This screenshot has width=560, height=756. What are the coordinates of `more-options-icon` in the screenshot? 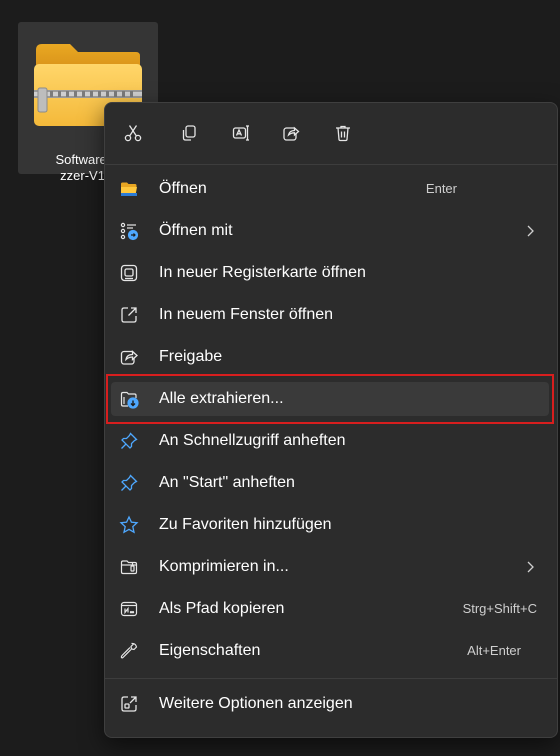 It's located at (129, 704).